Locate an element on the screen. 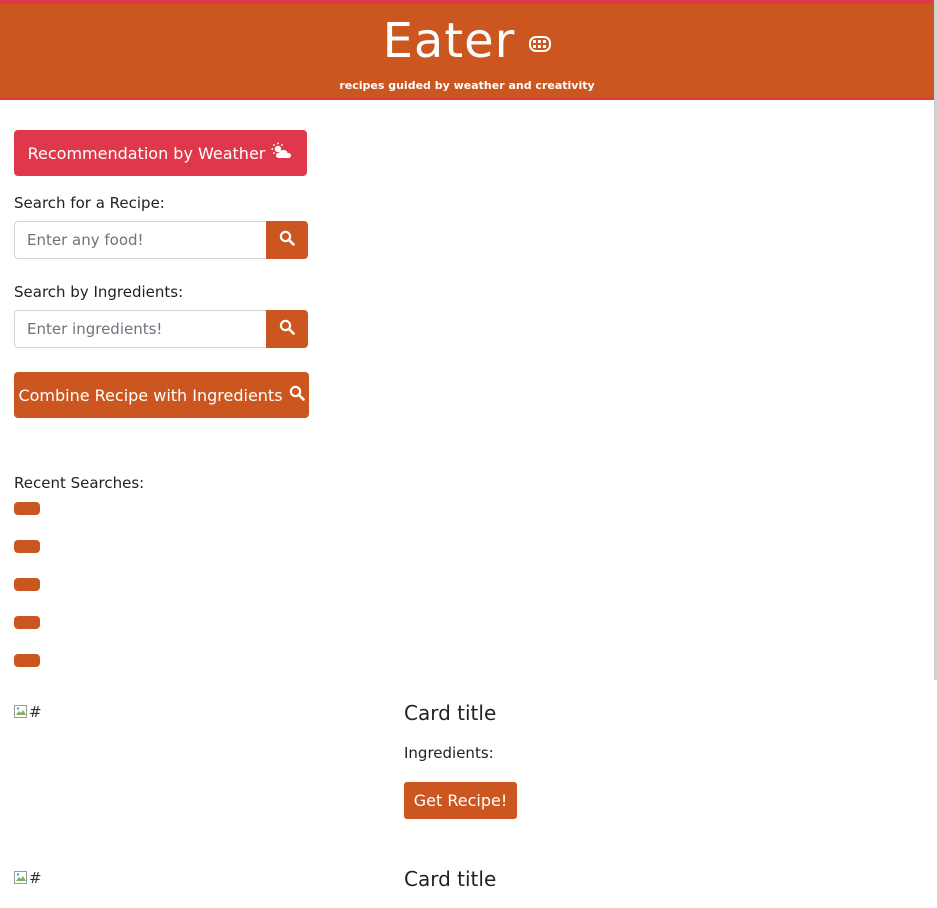 The height and width of the screenshot is (908, 937). get-recipe-button: Get Recipe! is located at coordinates (460, 800).